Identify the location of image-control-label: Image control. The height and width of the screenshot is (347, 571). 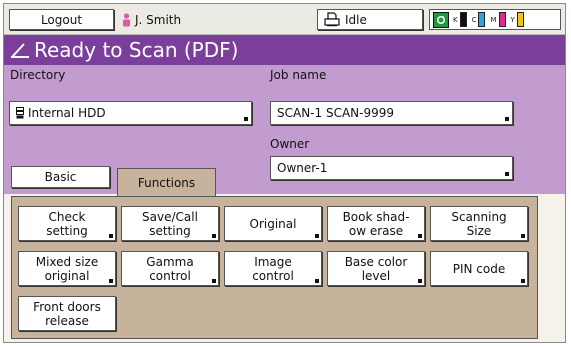
(273, 268).